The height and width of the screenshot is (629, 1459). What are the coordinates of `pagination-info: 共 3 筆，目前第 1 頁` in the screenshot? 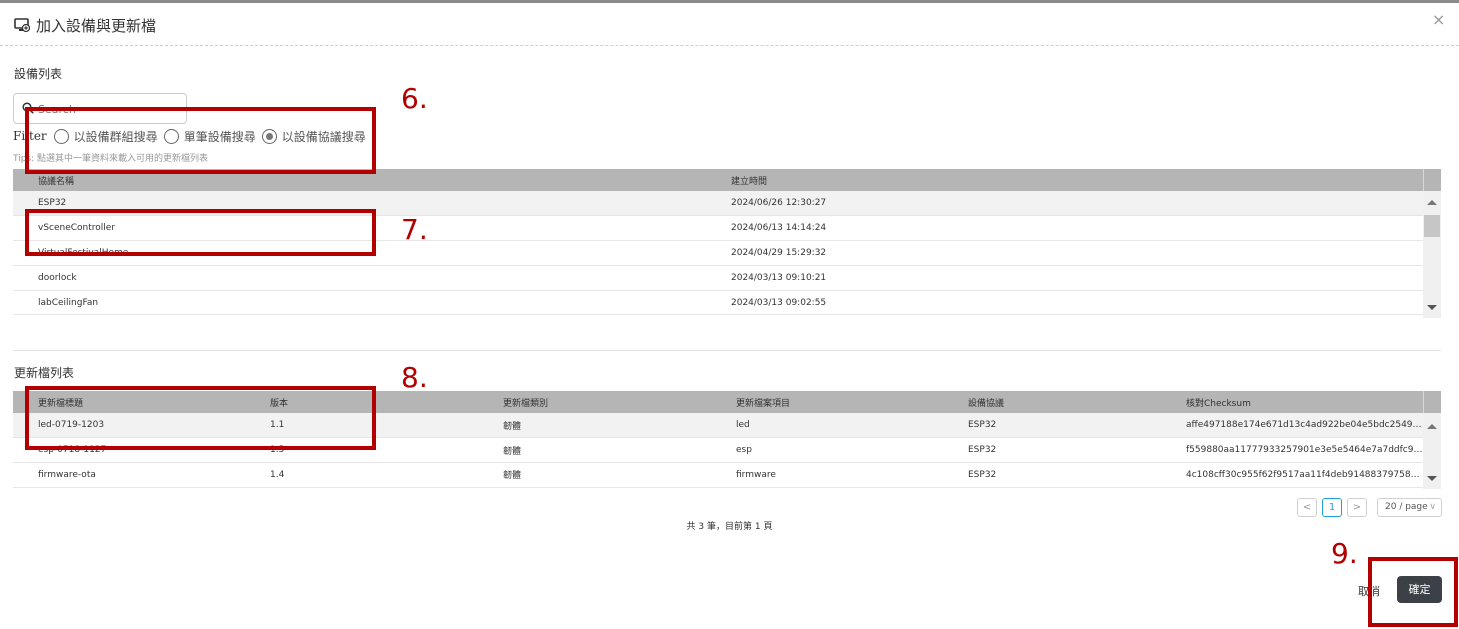 It's located at (729, 527).